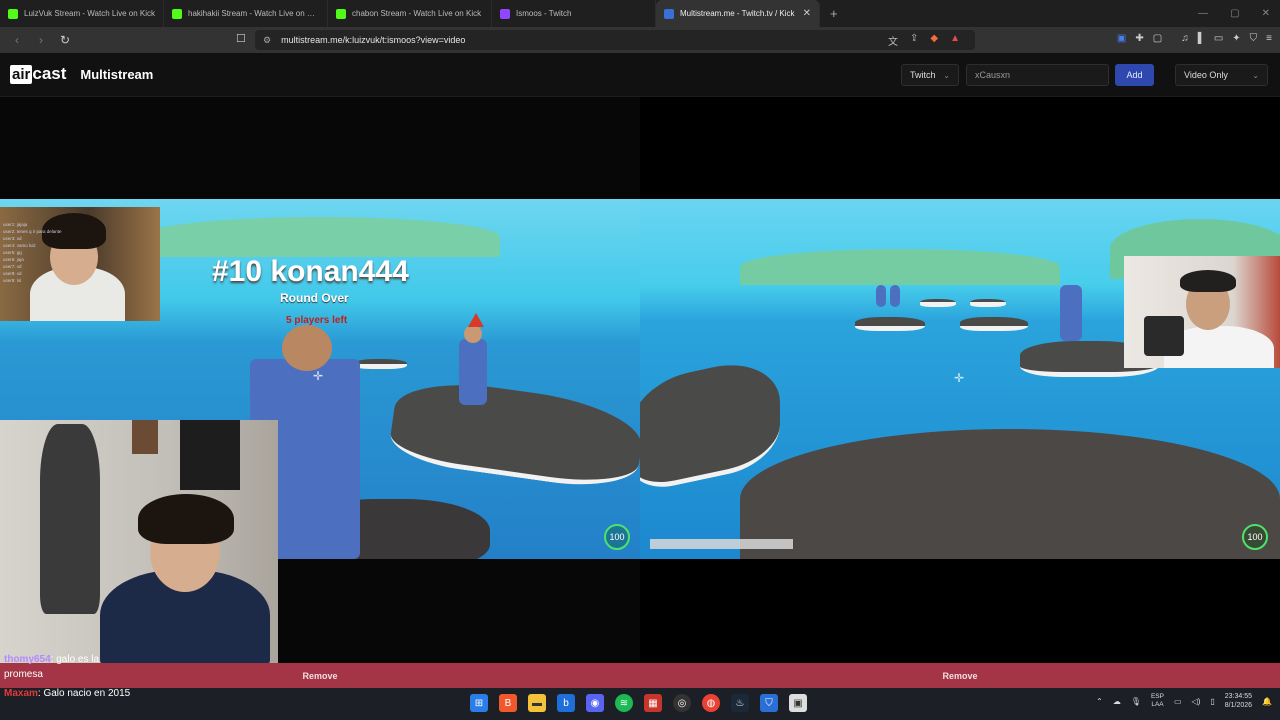 This screenshot has width=1280, height=720. I want to click on wallet-icon: ▭, so click(1218, 38).